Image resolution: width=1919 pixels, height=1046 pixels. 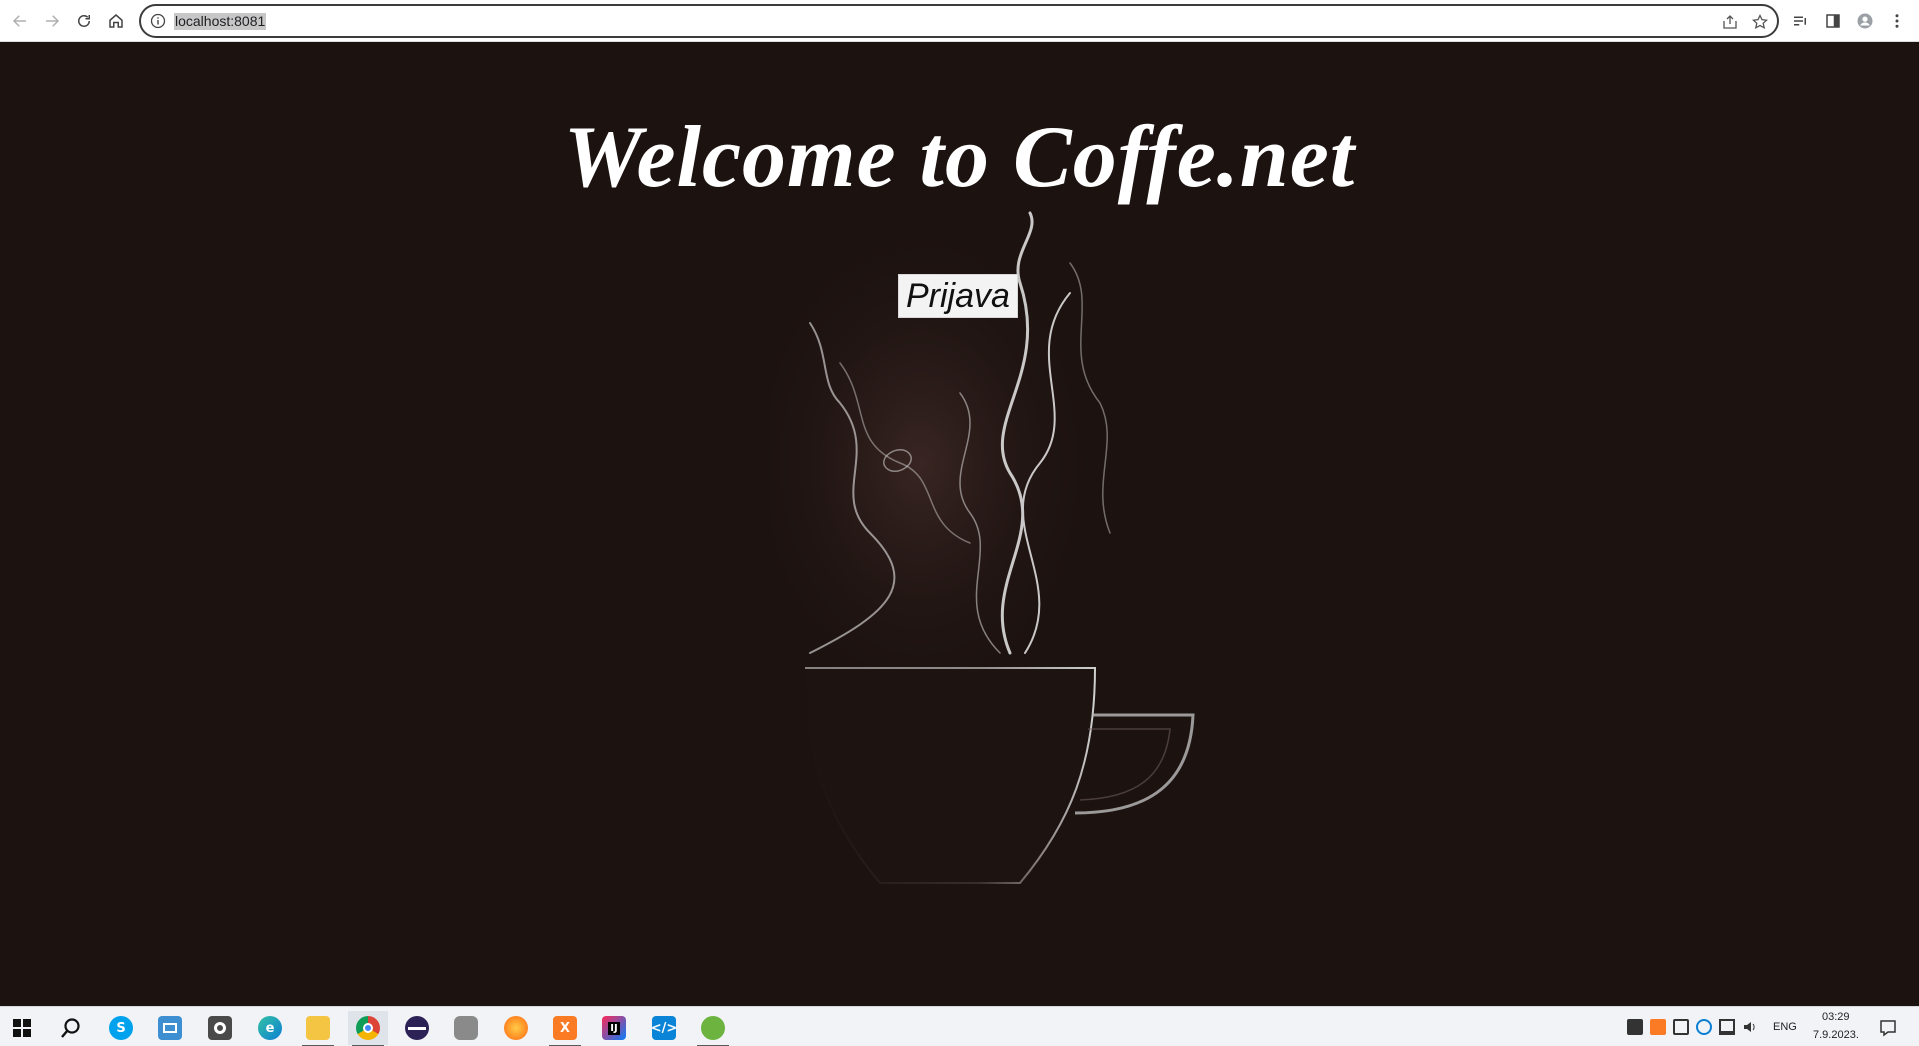 I want to click on forward-arrow-icon, so click(x=53, y=21).